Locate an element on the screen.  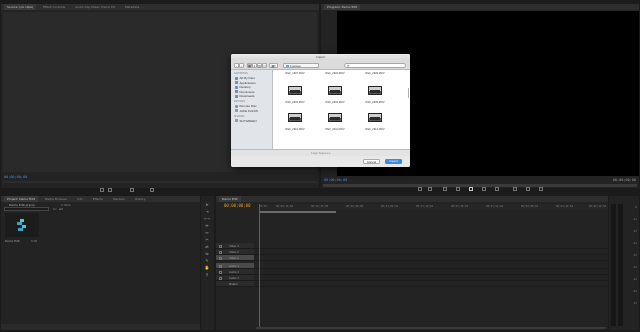
coverflow-view-button: ▭ is located at coordinates (264, 65).